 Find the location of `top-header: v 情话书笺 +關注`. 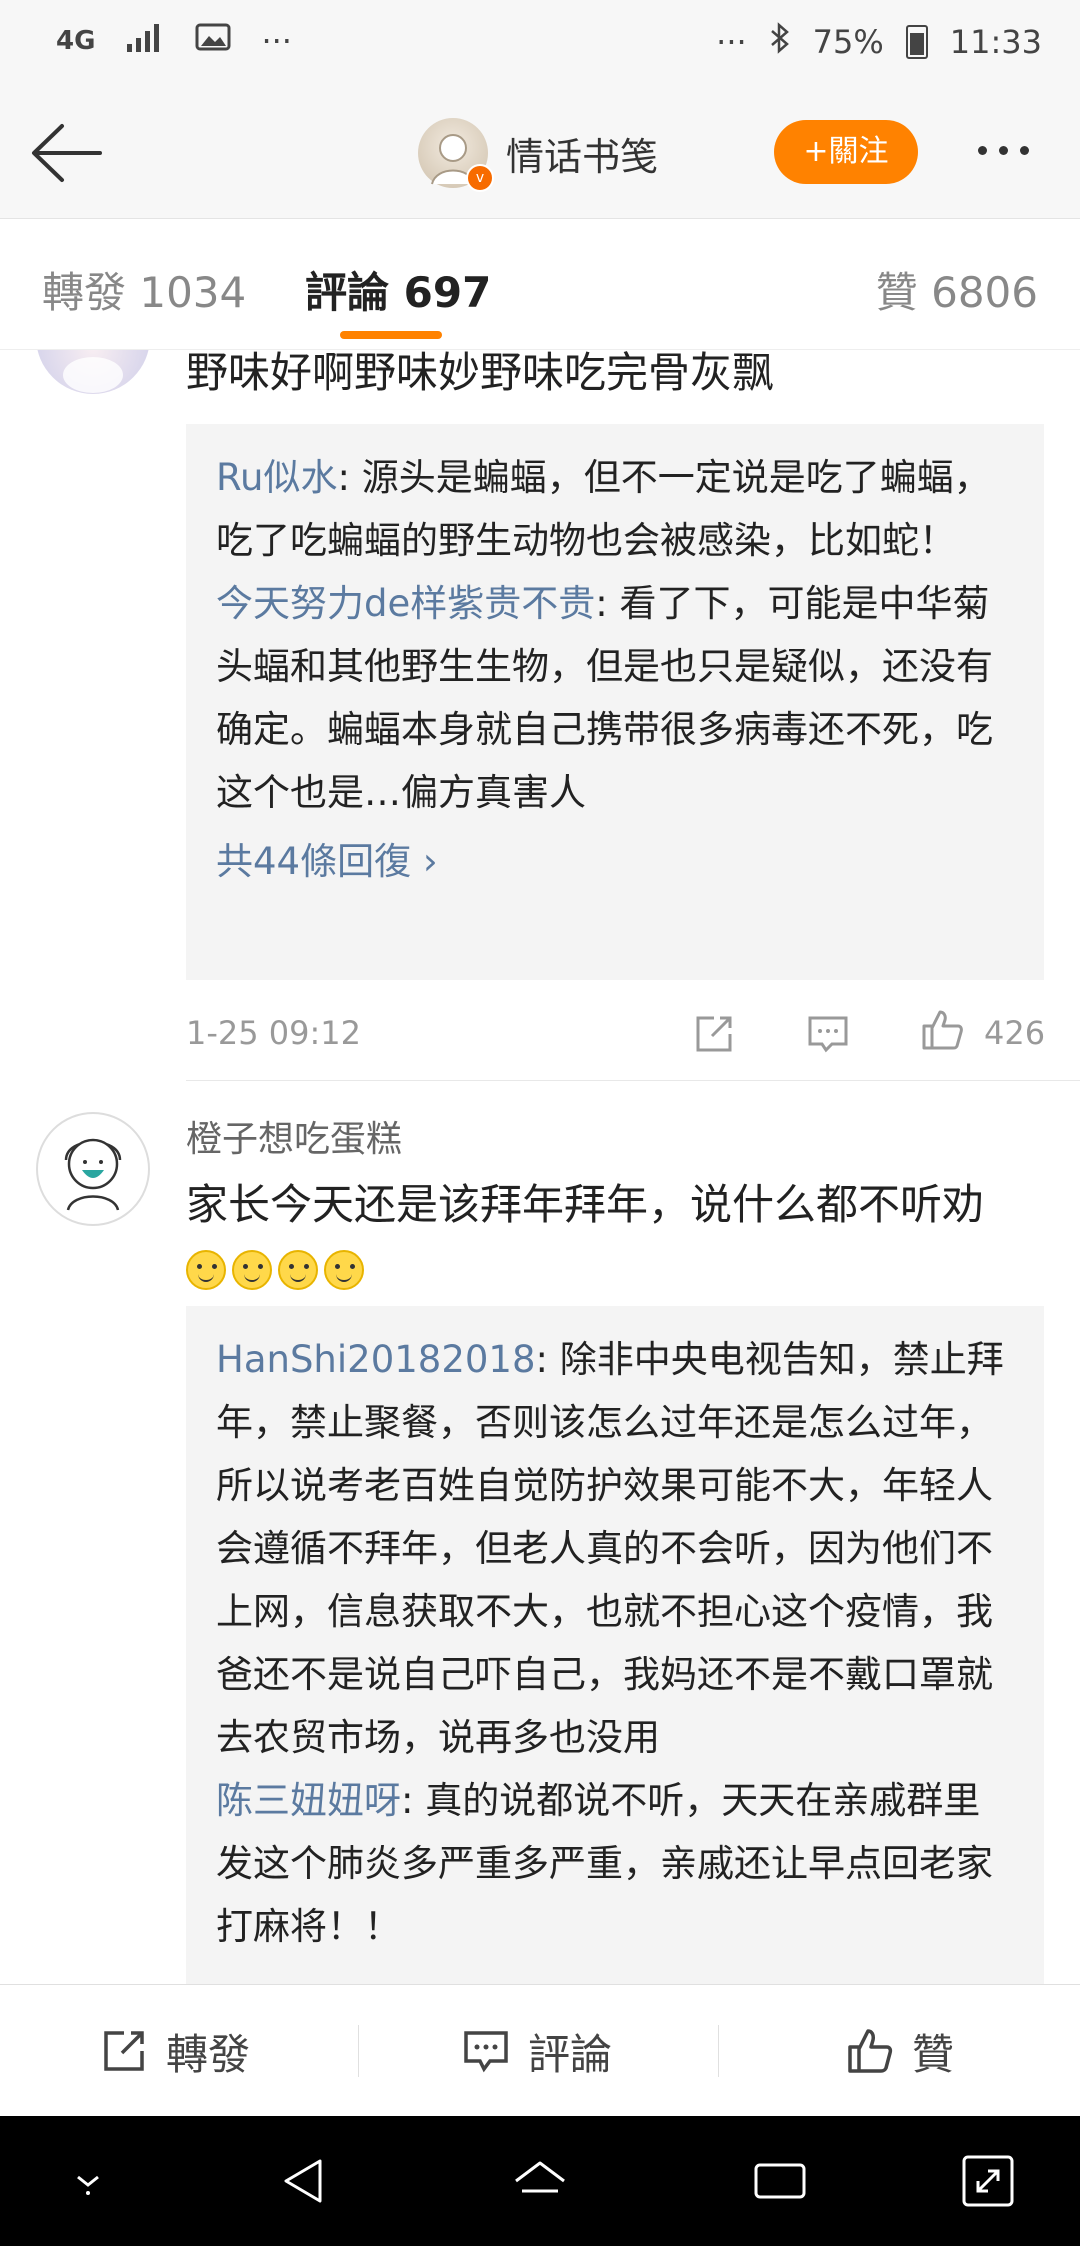

top-header: v 情话书笺 +關注 is located at coordinates (540, 154).